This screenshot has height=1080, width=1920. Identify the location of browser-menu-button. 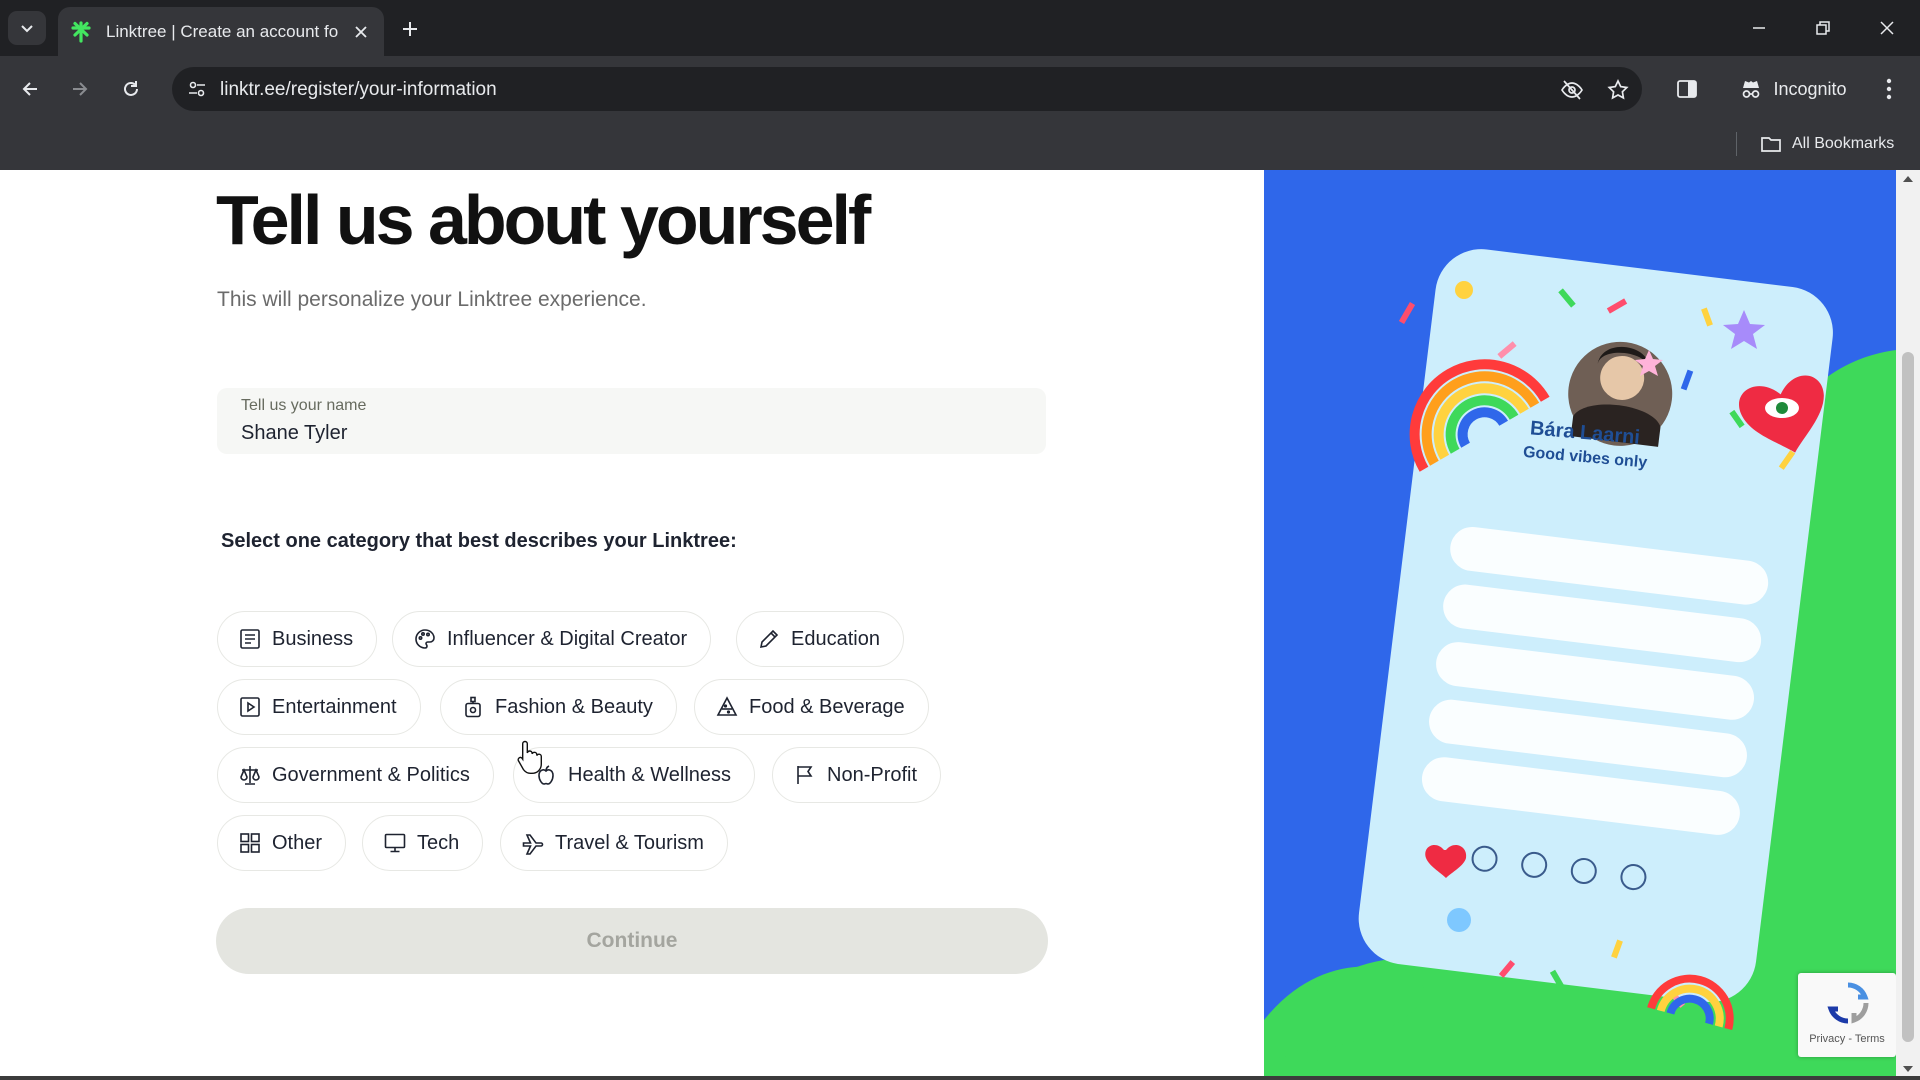
(1889, 89).